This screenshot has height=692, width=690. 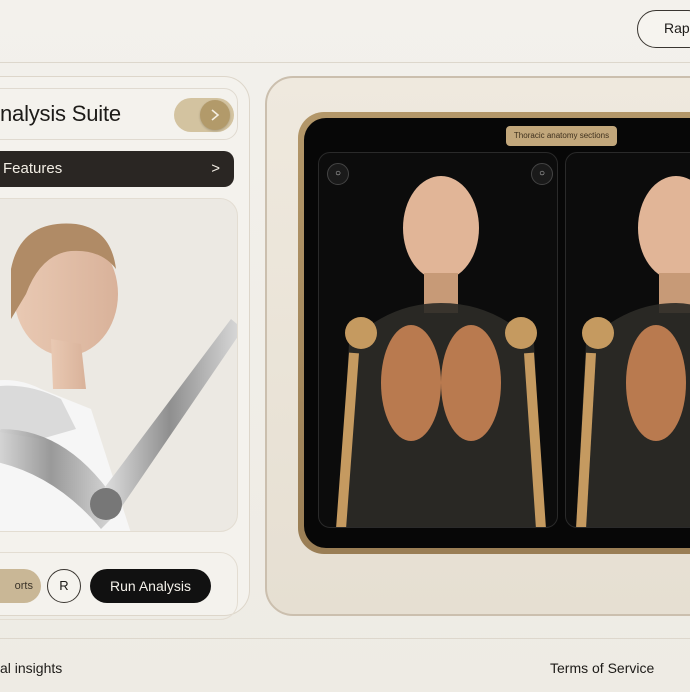 I want to click on run-analysis-button: Run Analysis, so click(x=150, y=586).